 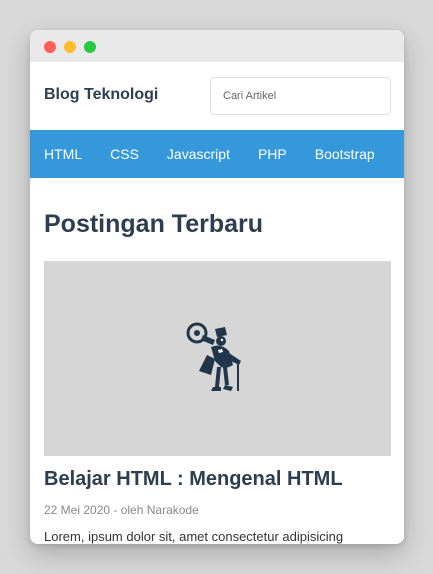 What do you see at coordinates (198, 154) in the screenshot?
I see `nav-item-javascript: Javascript` at bounding box center [198, 154].